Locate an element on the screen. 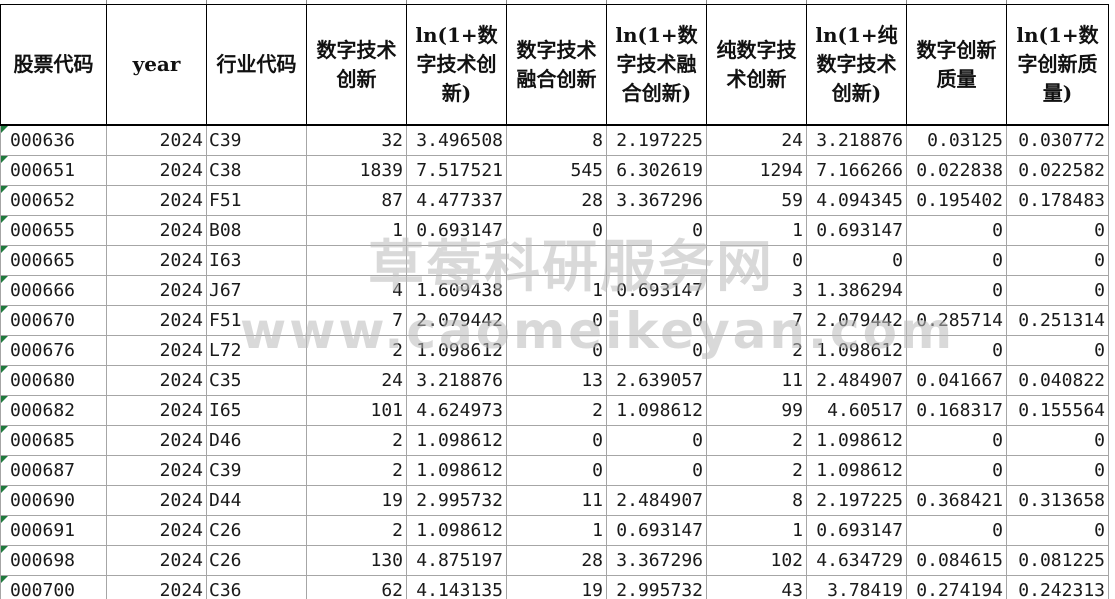 The height and width of the screenshot is (599, 1115). cell-innovation-quality: 0.168317 is located at coordinates (956, 410).